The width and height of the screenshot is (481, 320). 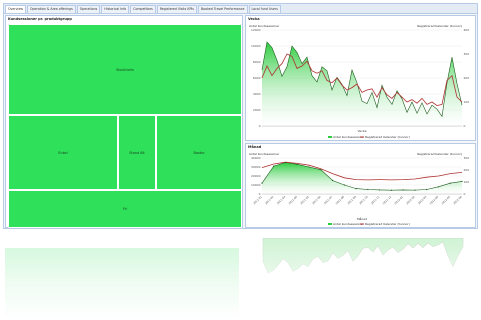 What do you see at coordinates (351, 200) in the screenshot?
I see `x-tick-label: 2011-09` at bounding box center [351, 200].